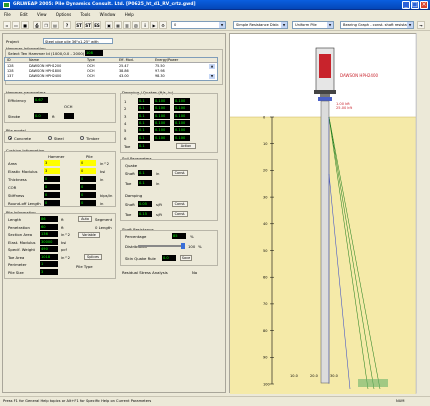 This screenshot has width=430, height=406. Describe the element at coordinates (129, 13) in the screenshot. I see `menu-help: Help` at that location.